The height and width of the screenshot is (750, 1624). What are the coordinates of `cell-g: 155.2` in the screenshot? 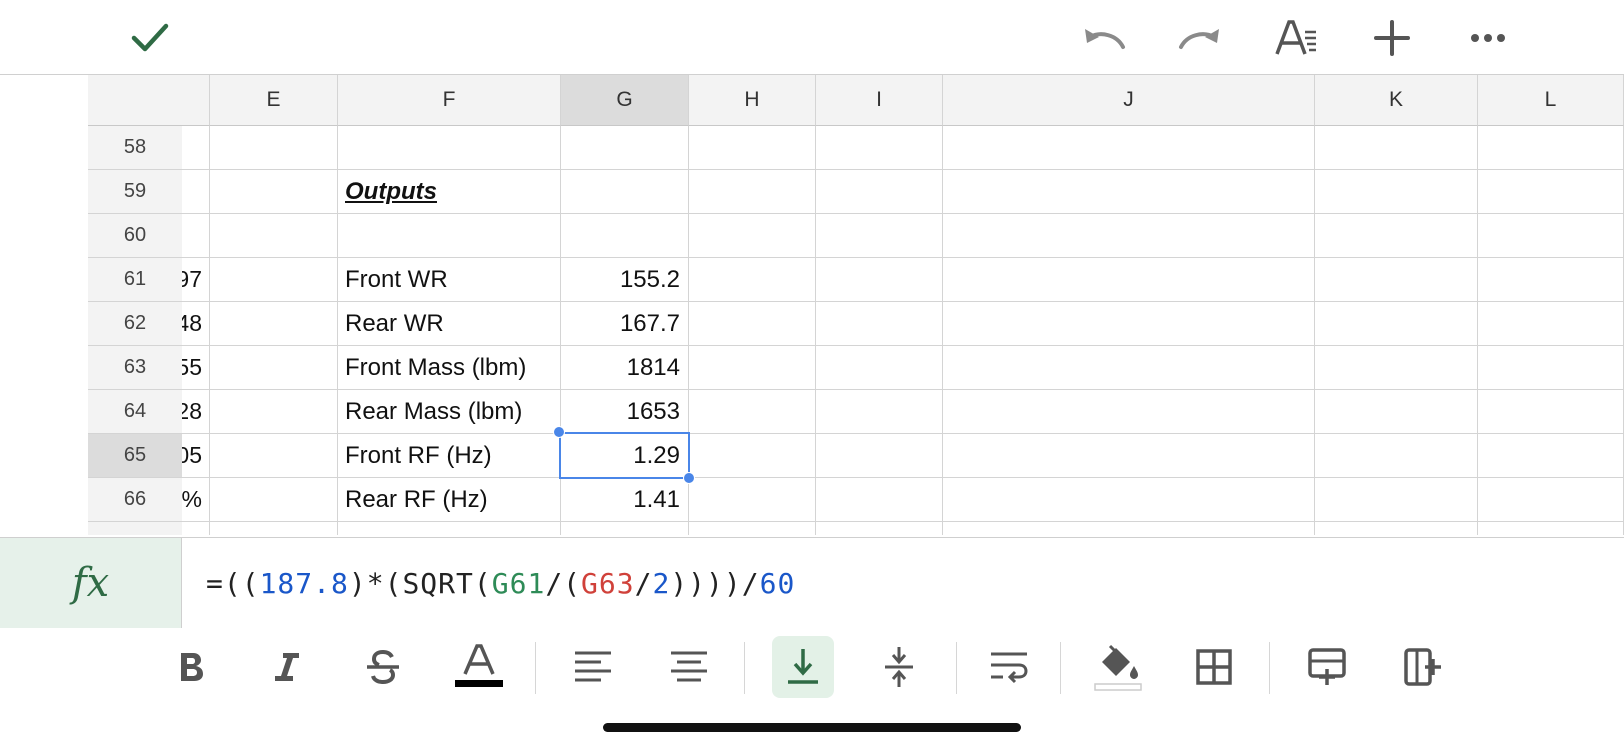 It's located at (625, 280).